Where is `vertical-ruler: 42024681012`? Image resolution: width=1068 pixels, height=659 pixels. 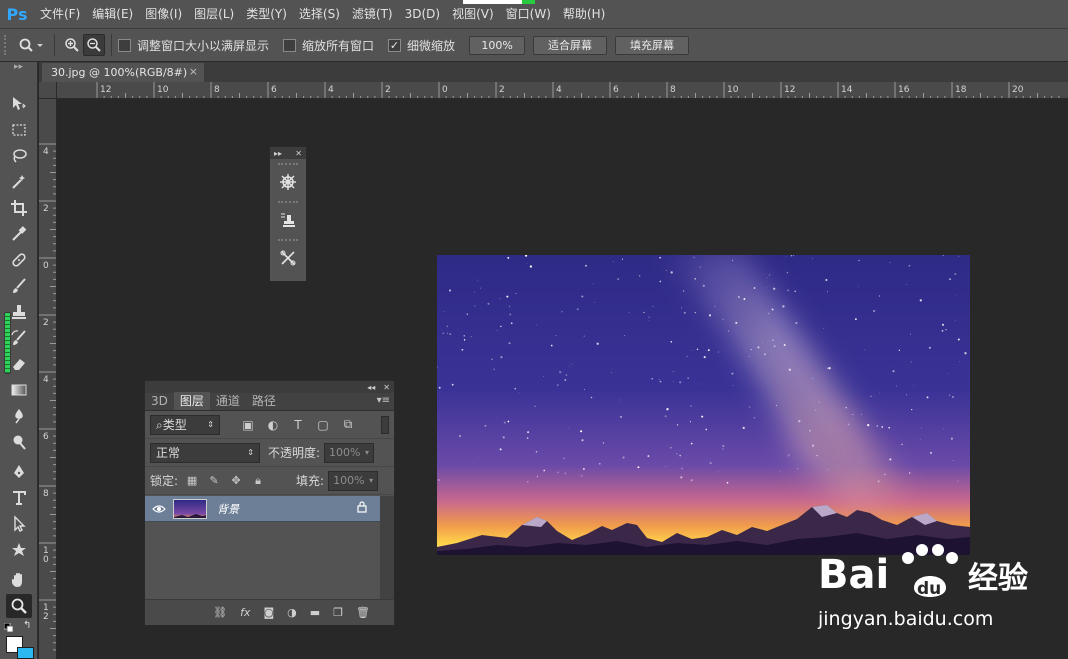
vertical-ruler: 42024681012 is located at coordinates (48, 379).